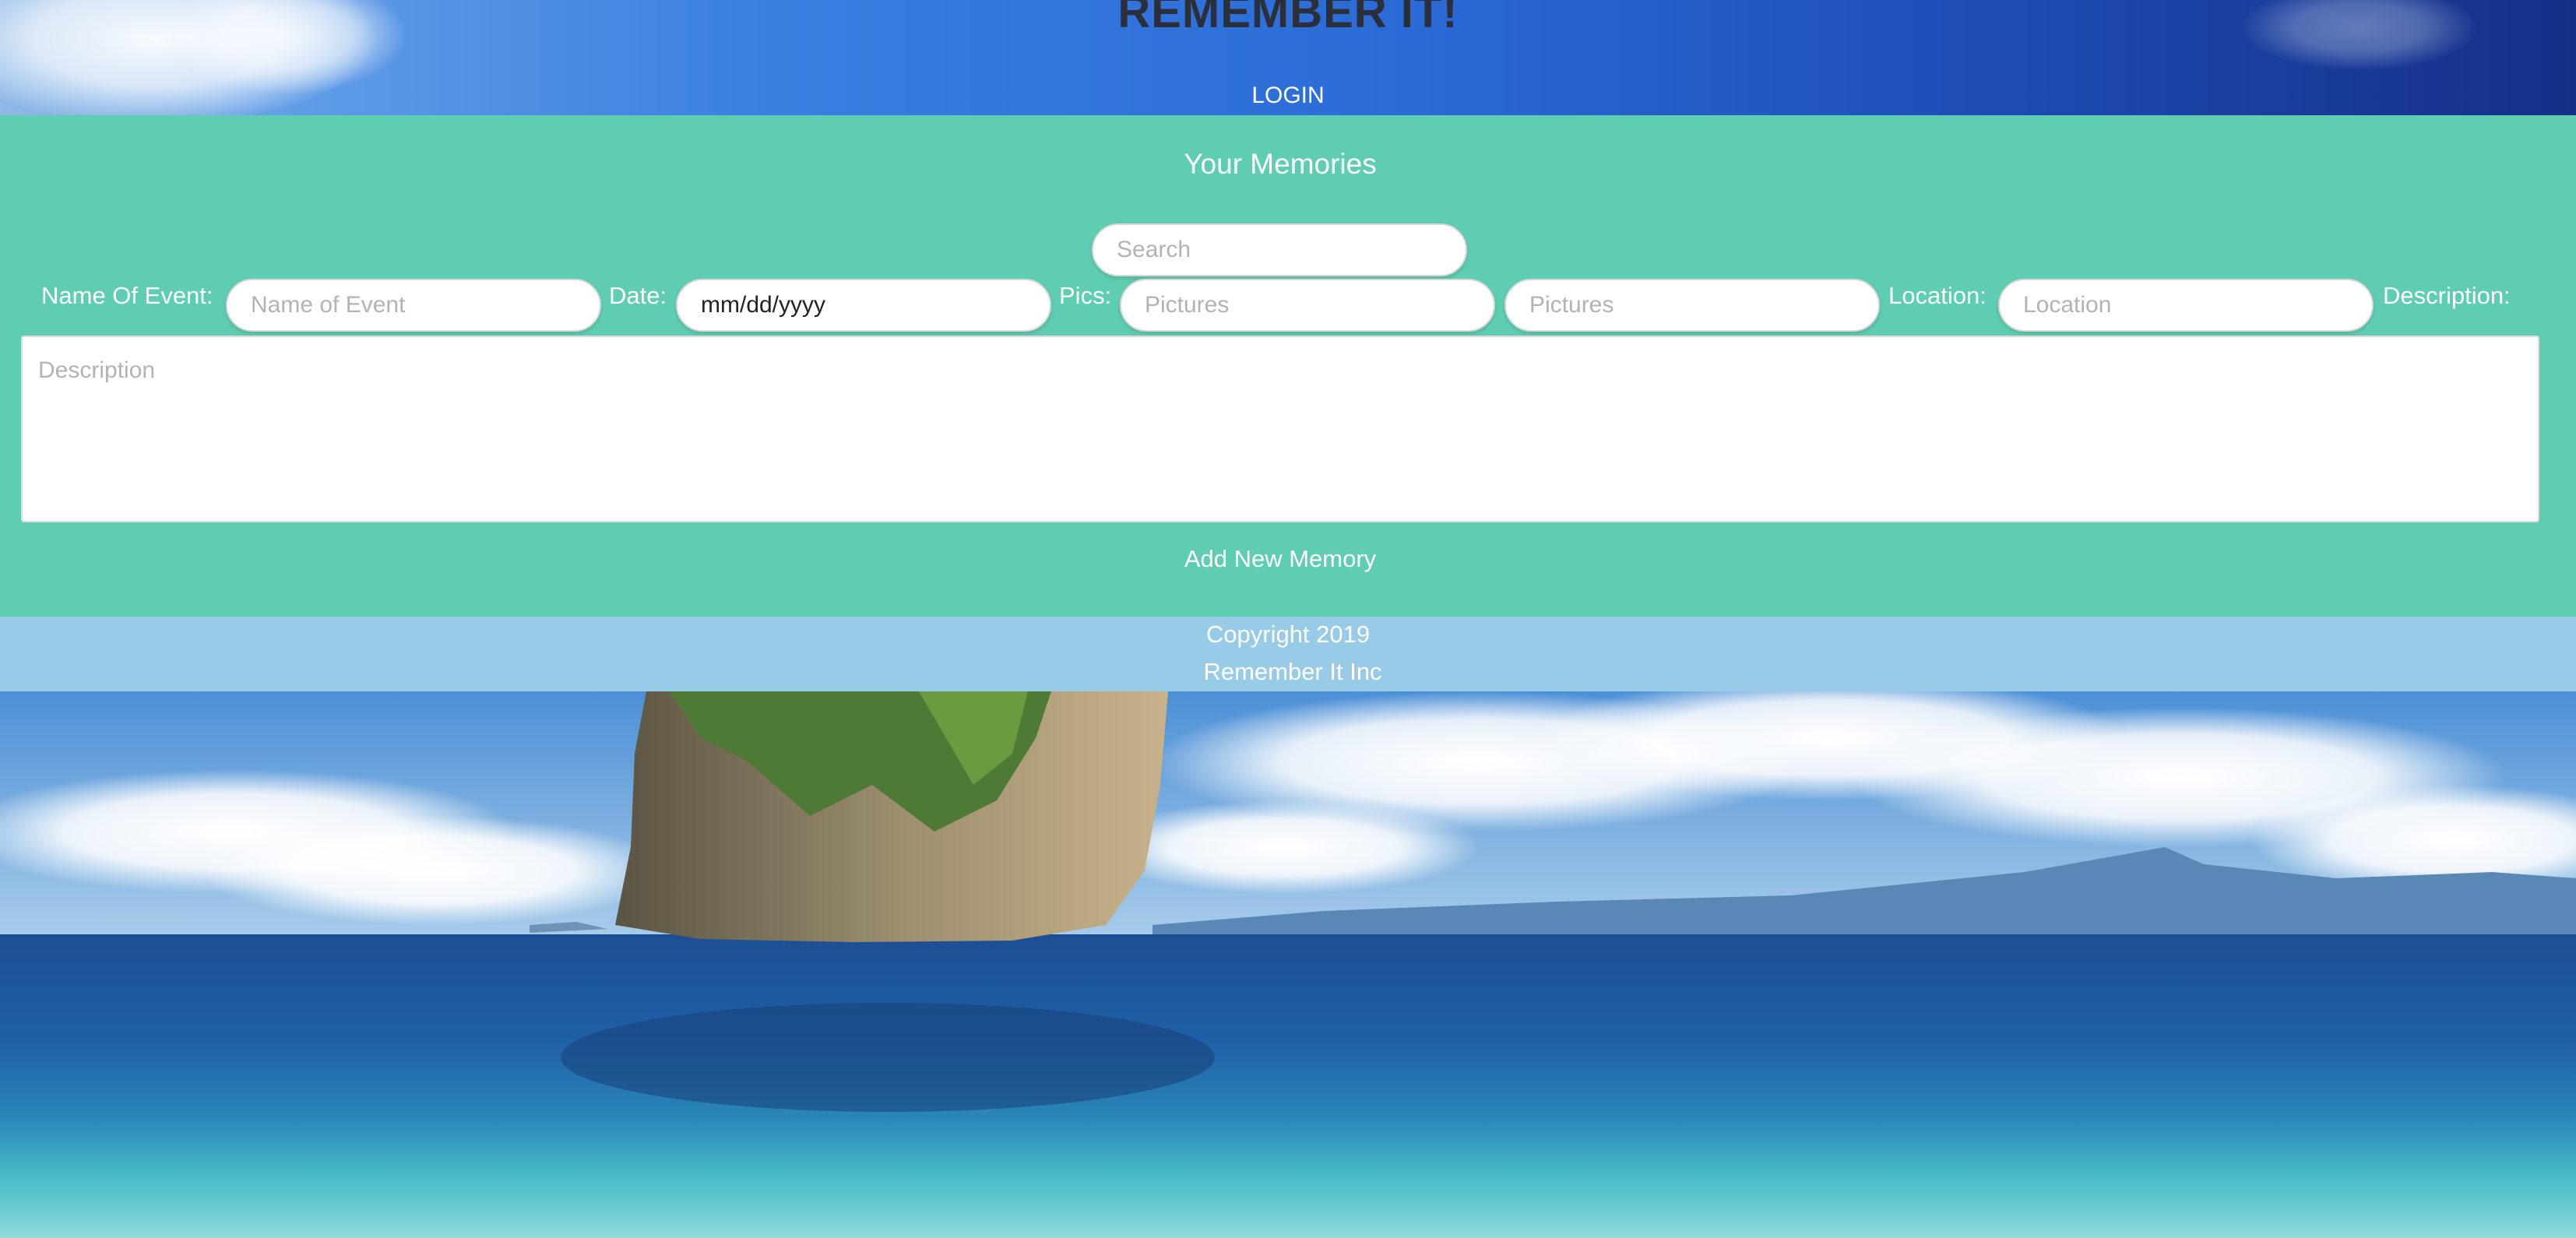  I want to click on site-header: REMEMBER IT! LOGIN, so click(1288, 57).